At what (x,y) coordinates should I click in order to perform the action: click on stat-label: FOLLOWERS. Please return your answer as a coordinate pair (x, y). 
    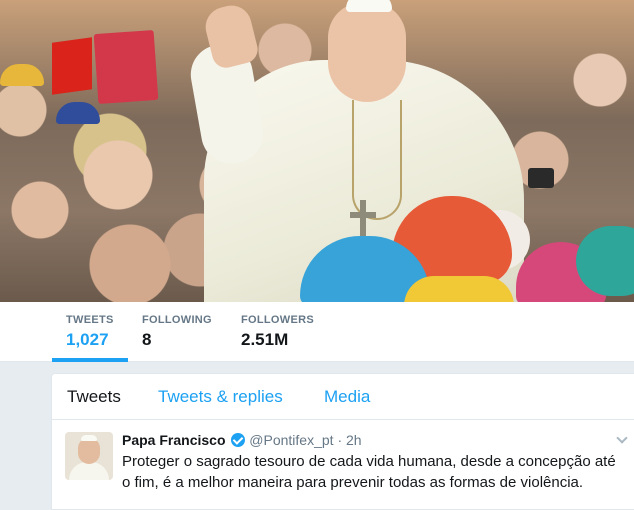
    Looking at the image, I should click on (277, 320).